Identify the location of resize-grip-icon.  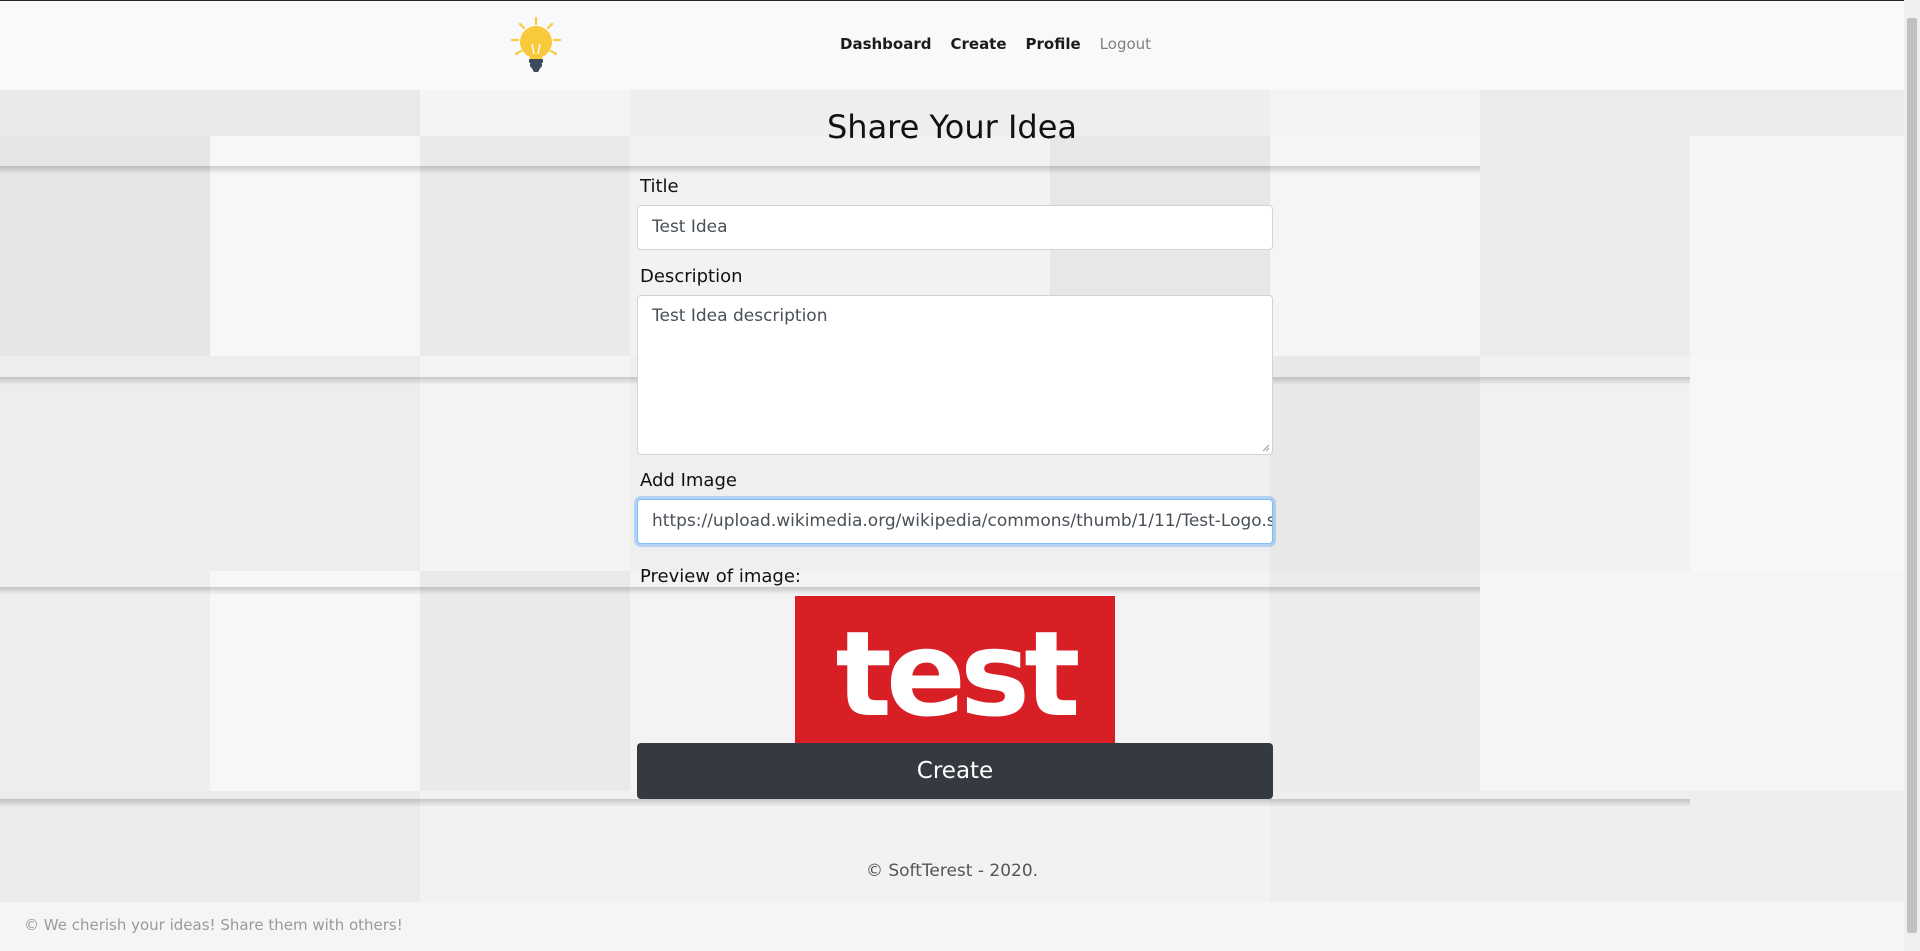
(1266, 448).